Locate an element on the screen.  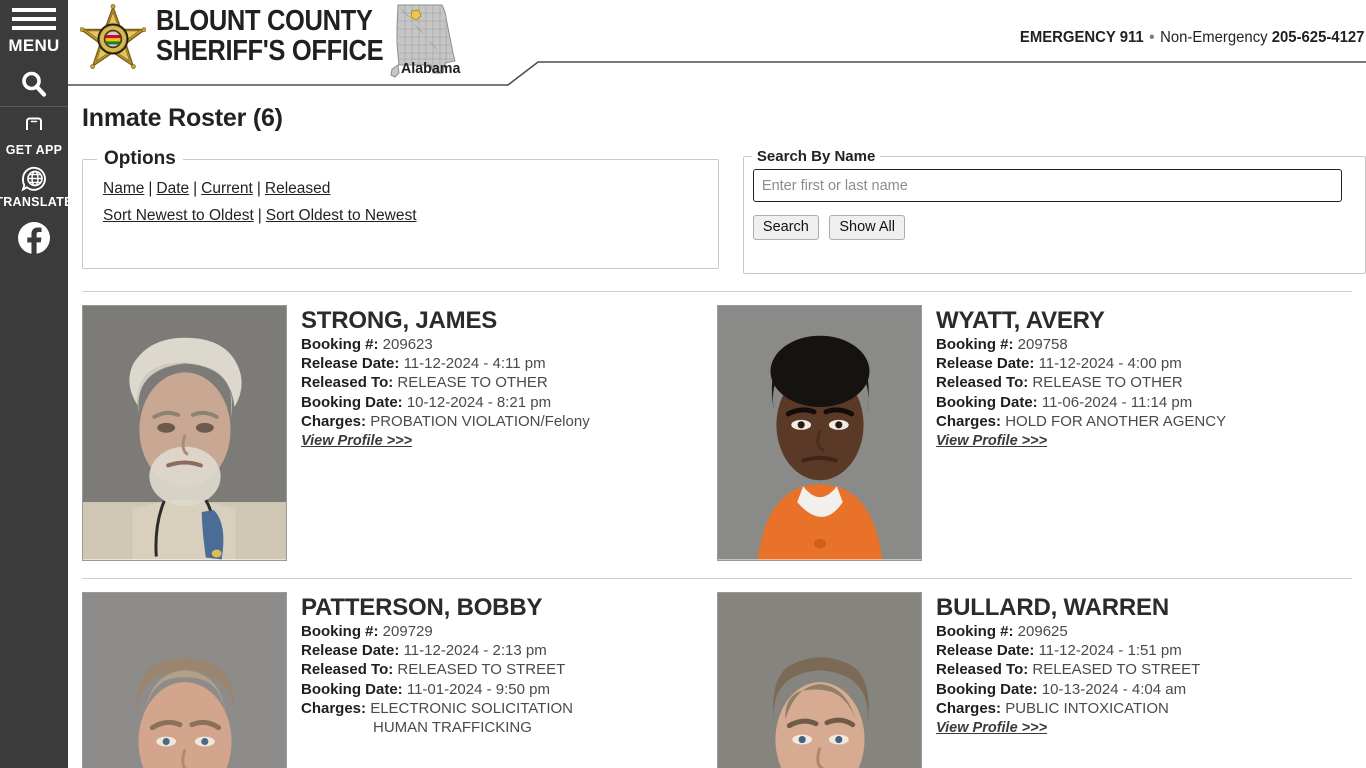
booking-number-value: 209625 is located at coordinates (1042, 631).